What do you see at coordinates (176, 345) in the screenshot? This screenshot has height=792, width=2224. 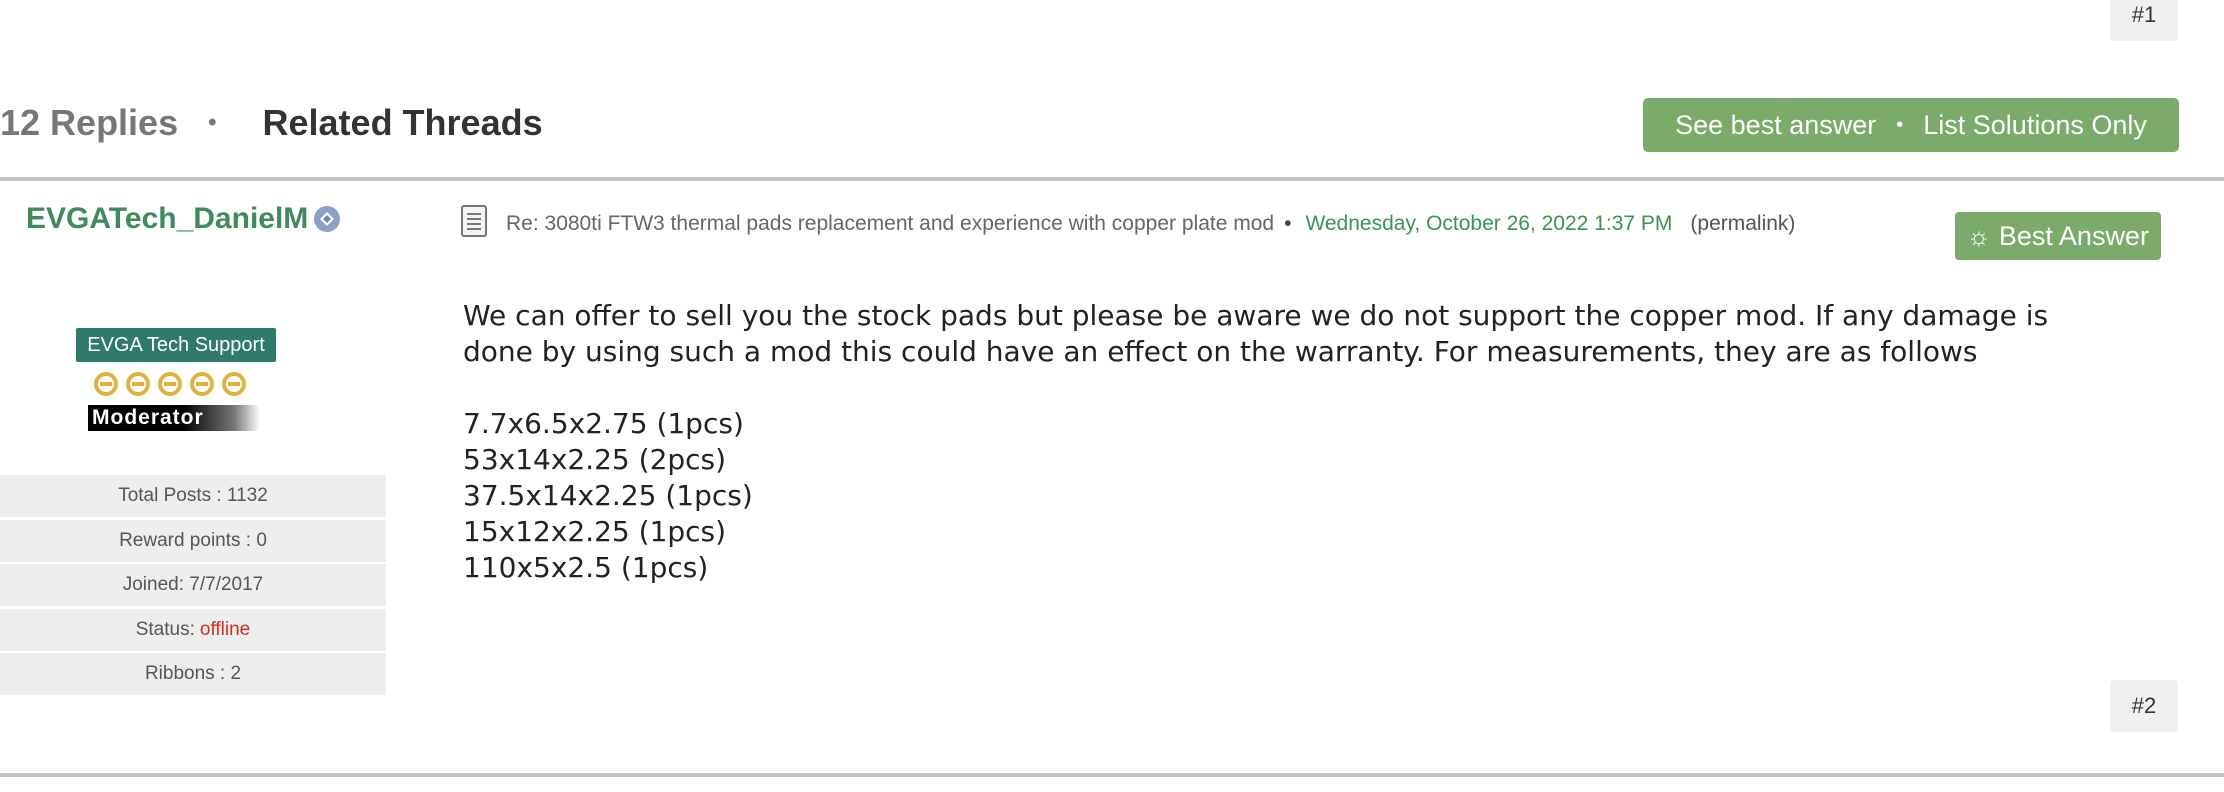 I see `rank-badge: EVGA Tech Support` at bounding box center [176, 345].